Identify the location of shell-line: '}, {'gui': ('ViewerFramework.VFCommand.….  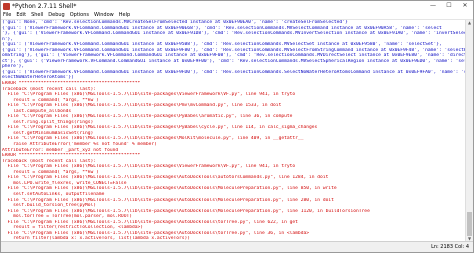
(233, 34).